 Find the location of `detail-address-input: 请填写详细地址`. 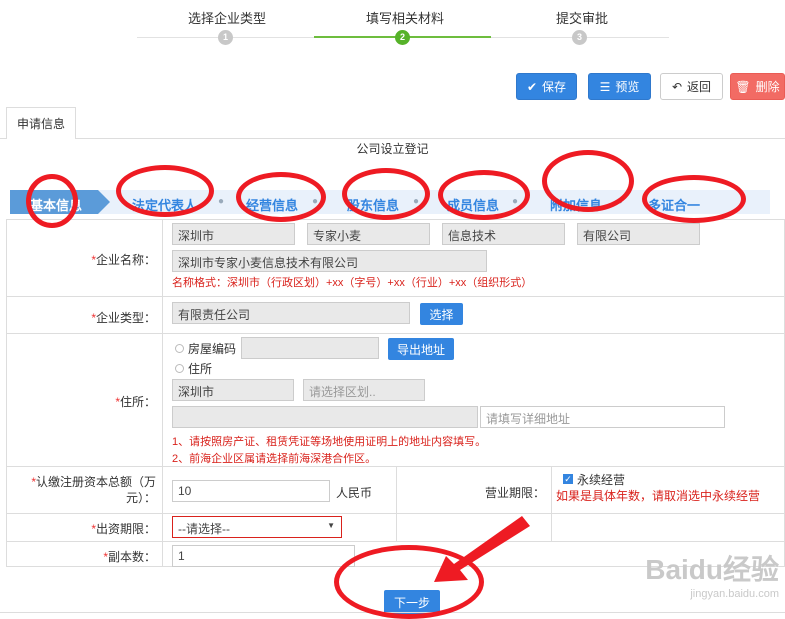

detail-address-input: 请填写详细地址 is located at coordinates (602, 417).